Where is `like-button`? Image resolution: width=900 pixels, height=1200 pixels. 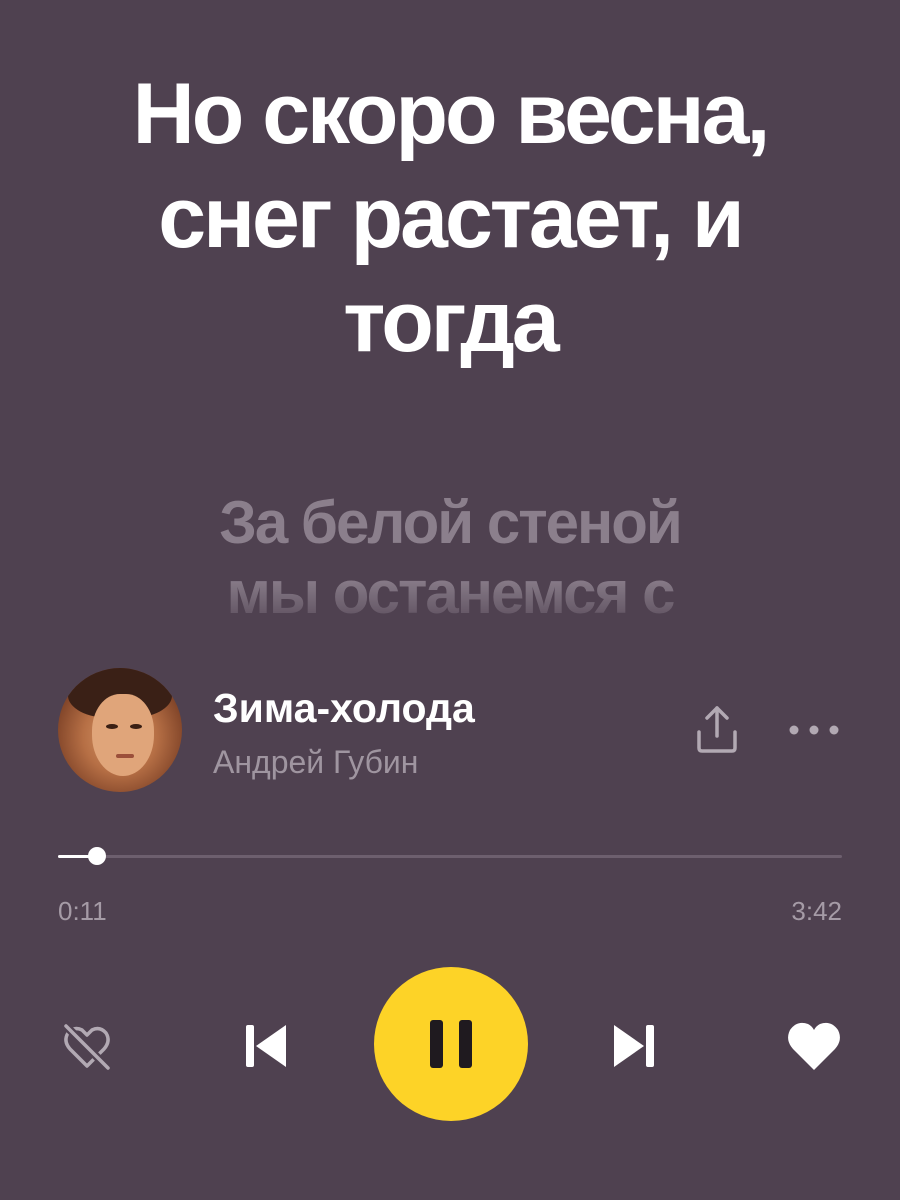
like-button is located at coordinates (814, 1046).